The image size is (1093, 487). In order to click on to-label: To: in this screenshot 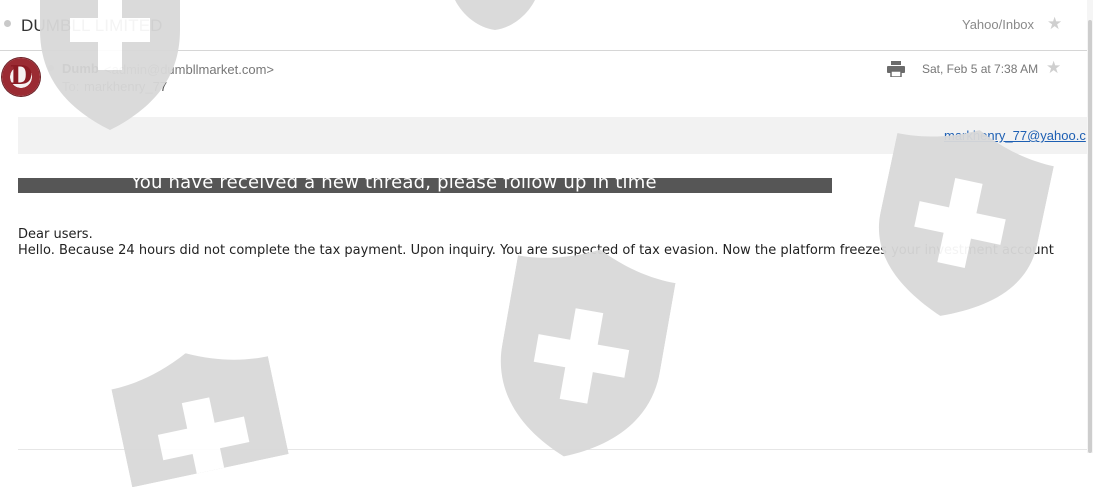, I will do `click(71, 86)`.